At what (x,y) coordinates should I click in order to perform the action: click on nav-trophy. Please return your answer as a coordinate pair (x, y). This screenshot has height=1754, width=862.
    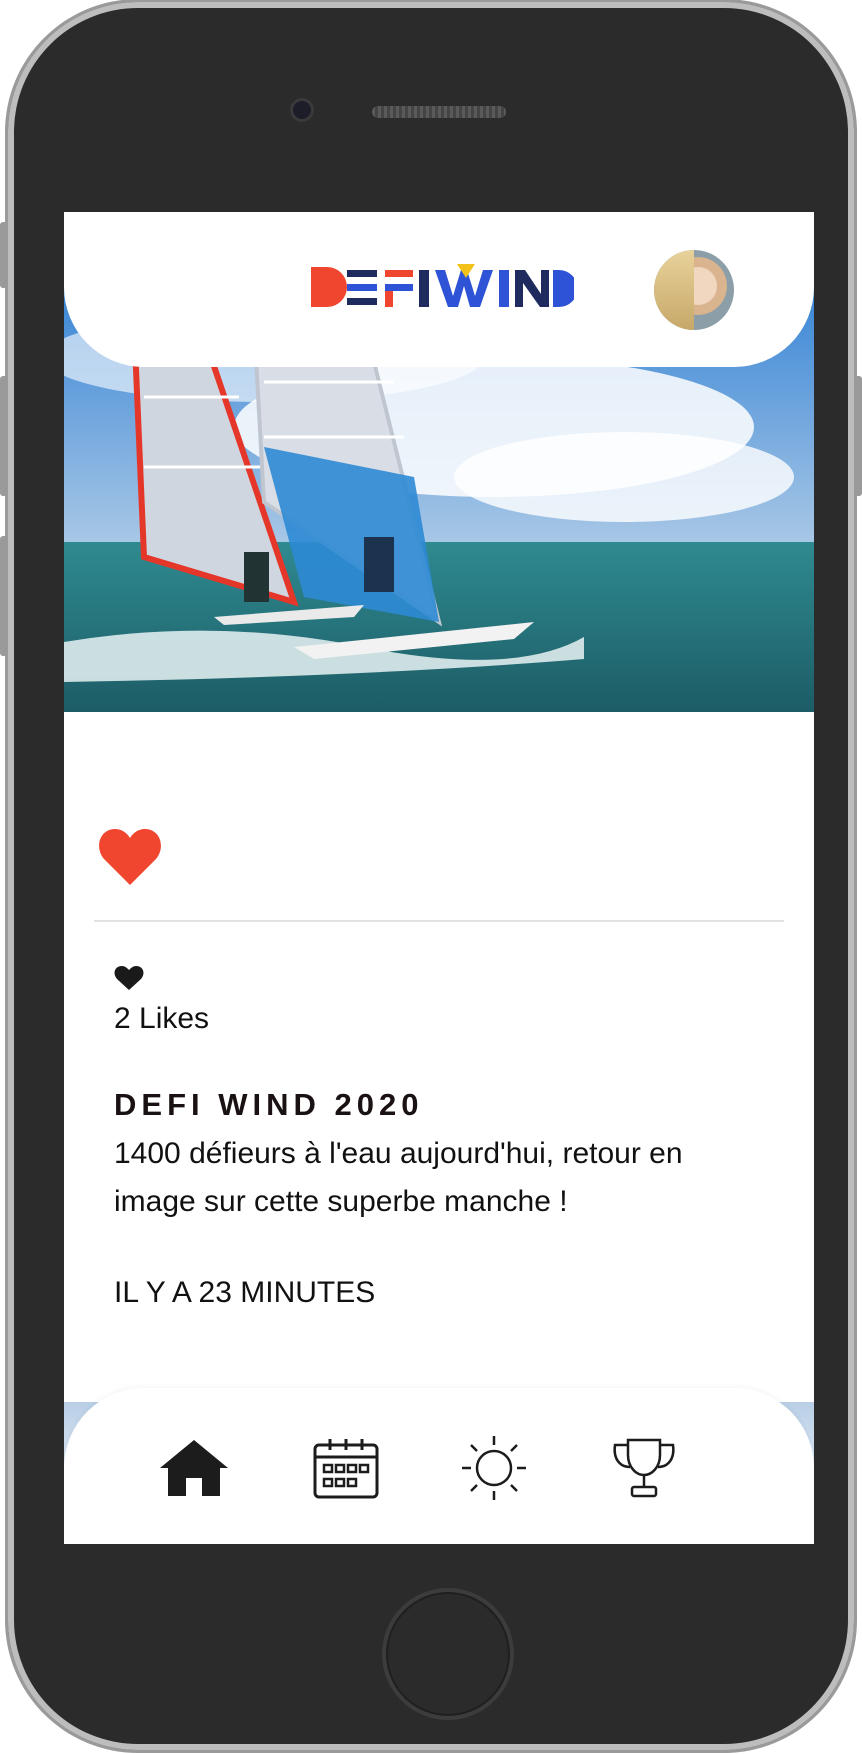
    Looking at the image, I should click on (644, 1468).